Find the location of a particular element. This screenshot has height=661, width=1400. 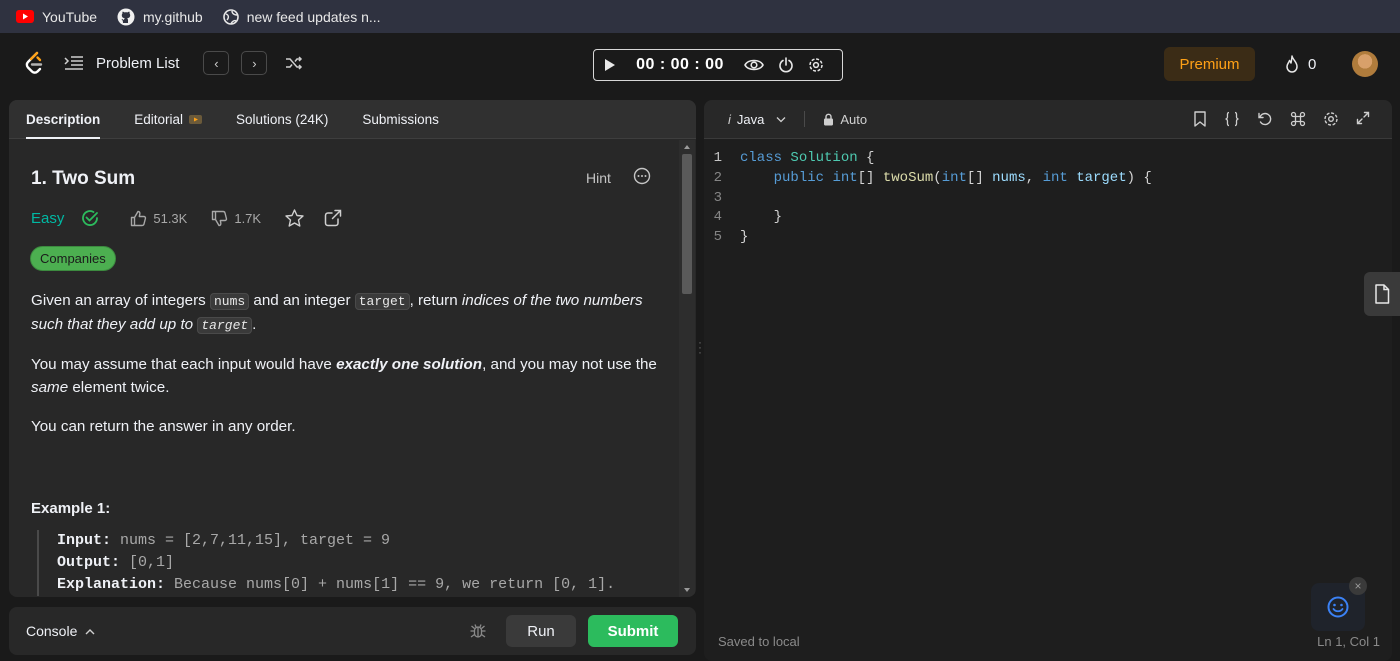

star-icon is located at coordinates (294, 218).